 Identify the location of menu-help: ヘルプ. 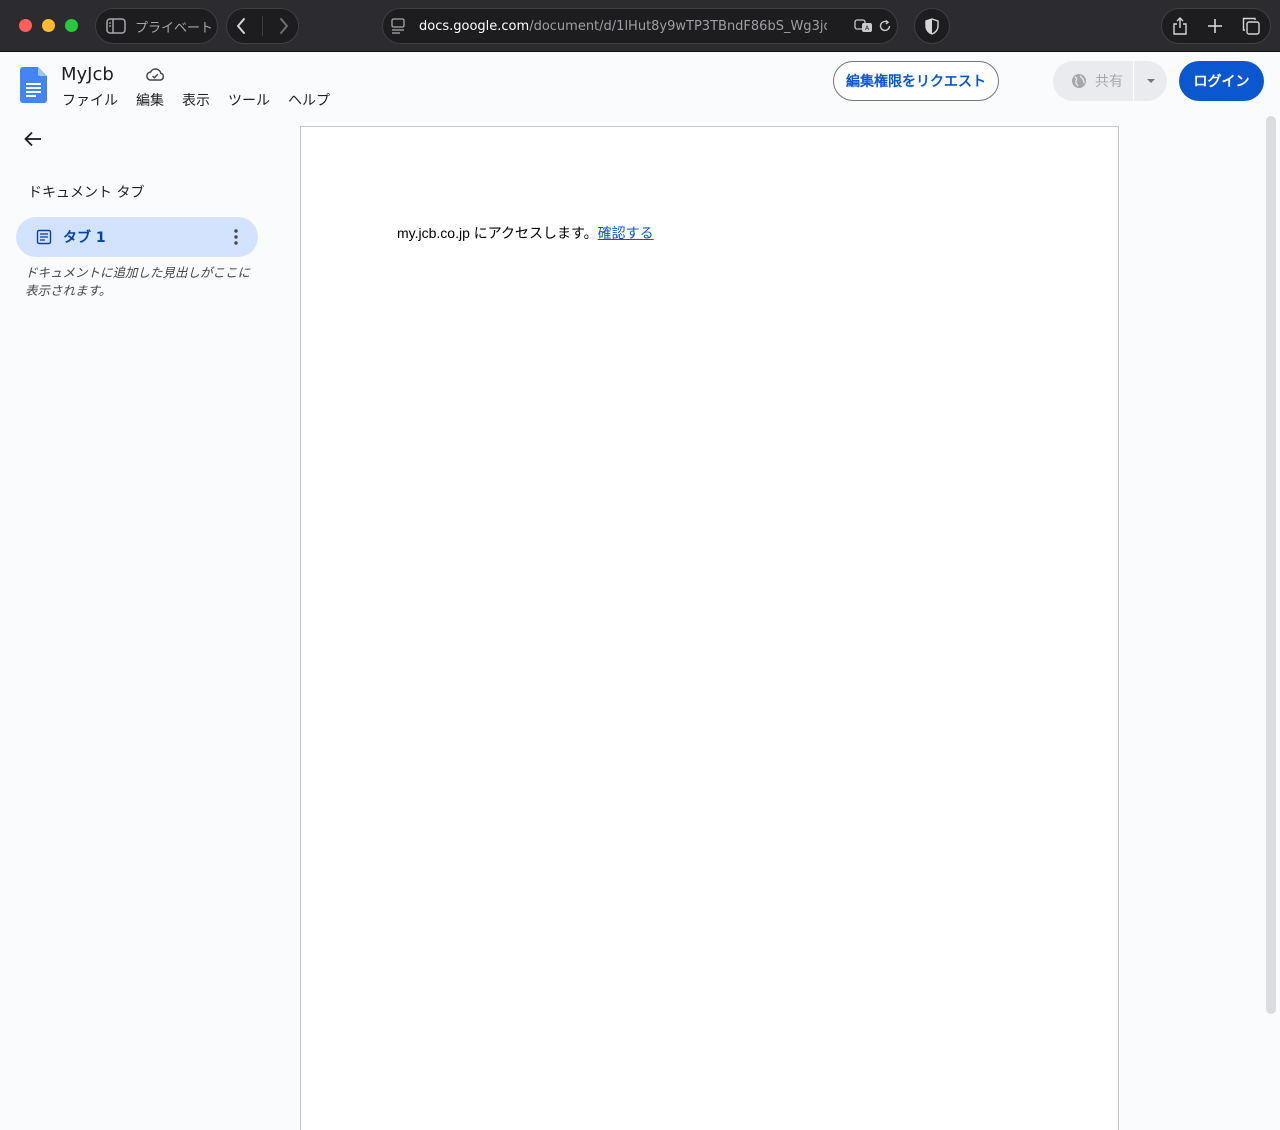
(309, 100).